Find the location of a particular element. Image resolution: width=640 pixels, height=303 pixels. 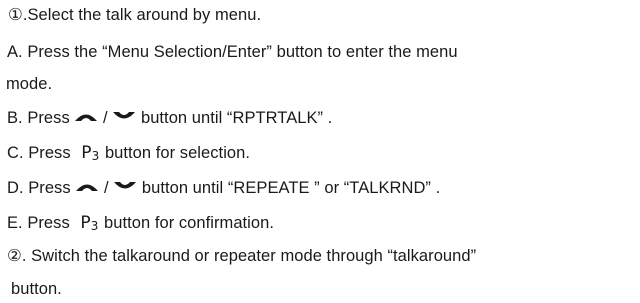

step-c-suffix: button for selection. is located at coordinates (177, 153).